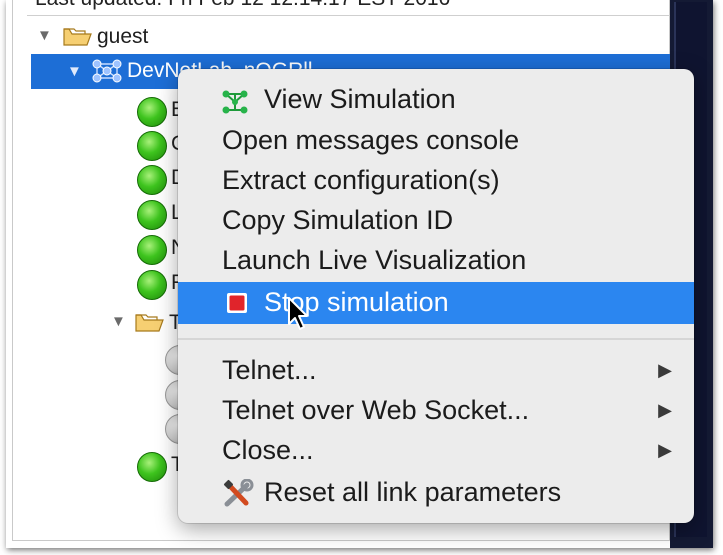 The image size is (723, 555). Describe the element at coordinates (349, 15) in the screenshot. I see `header-divider` at that location.